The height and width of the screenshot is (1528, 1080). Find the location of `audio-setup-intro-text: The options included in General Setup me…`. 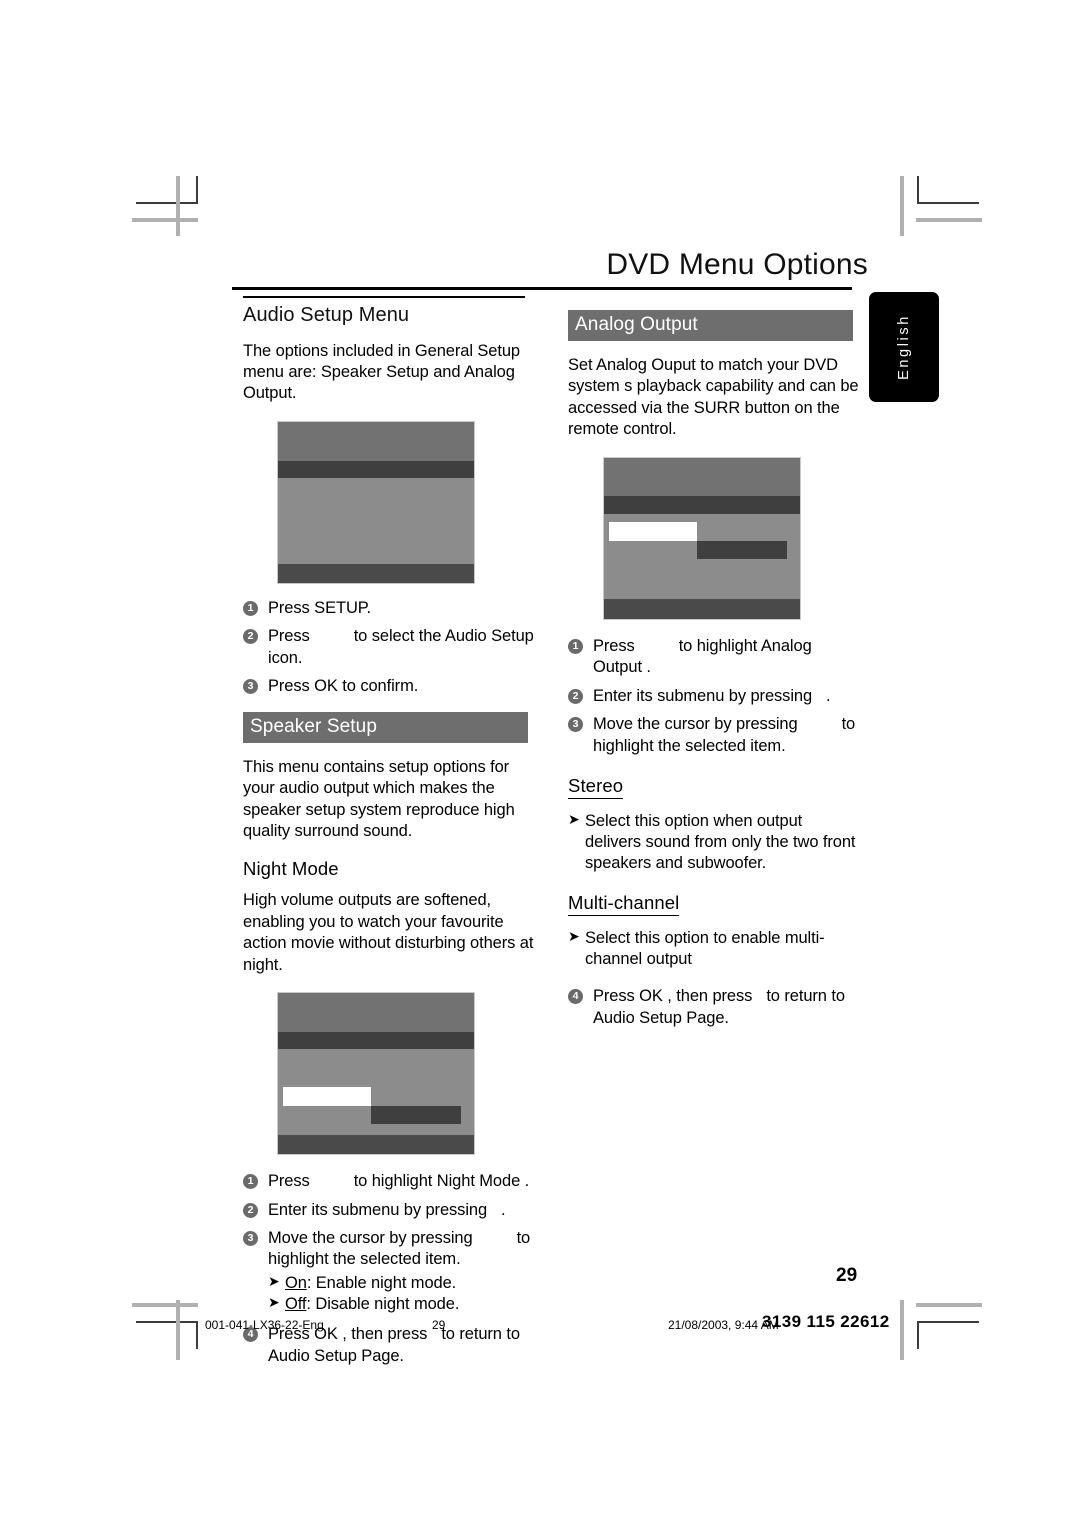

audio-setup-intro-text: The options included in General Setup me… is located at coordinates (381, 372).